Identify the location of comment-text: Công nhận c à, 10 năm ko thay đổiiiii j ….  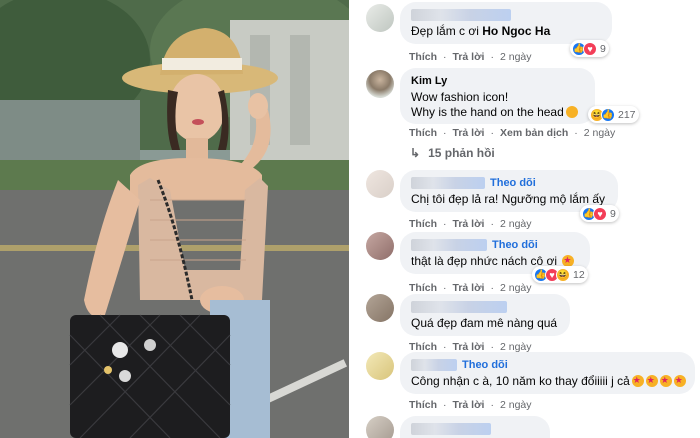
(548, 381).